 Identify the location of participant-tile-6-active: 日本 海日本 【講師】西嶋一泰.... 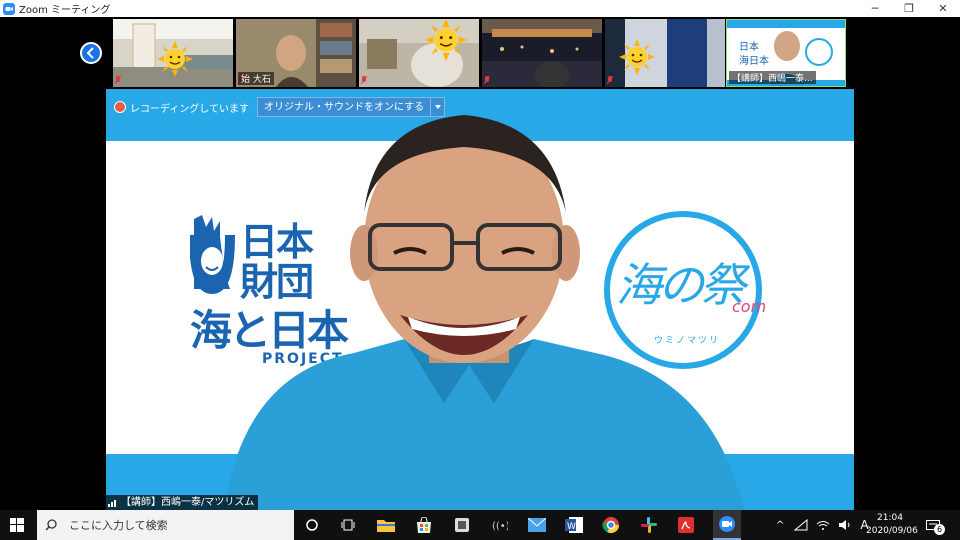
(786, 53).